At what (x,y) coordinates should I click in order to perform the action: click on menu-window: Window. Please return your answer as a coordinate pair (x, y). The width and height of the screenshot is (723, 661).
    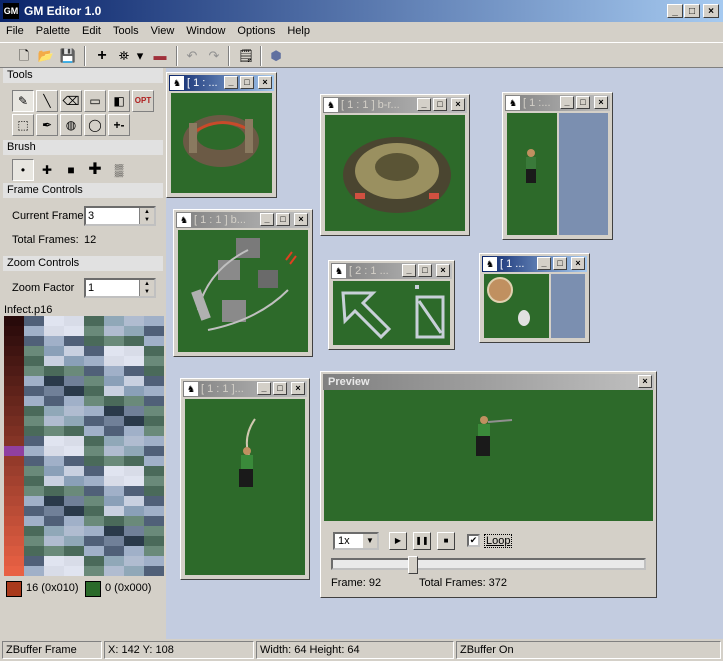
    Looking at the image, I should click on (205, 29).